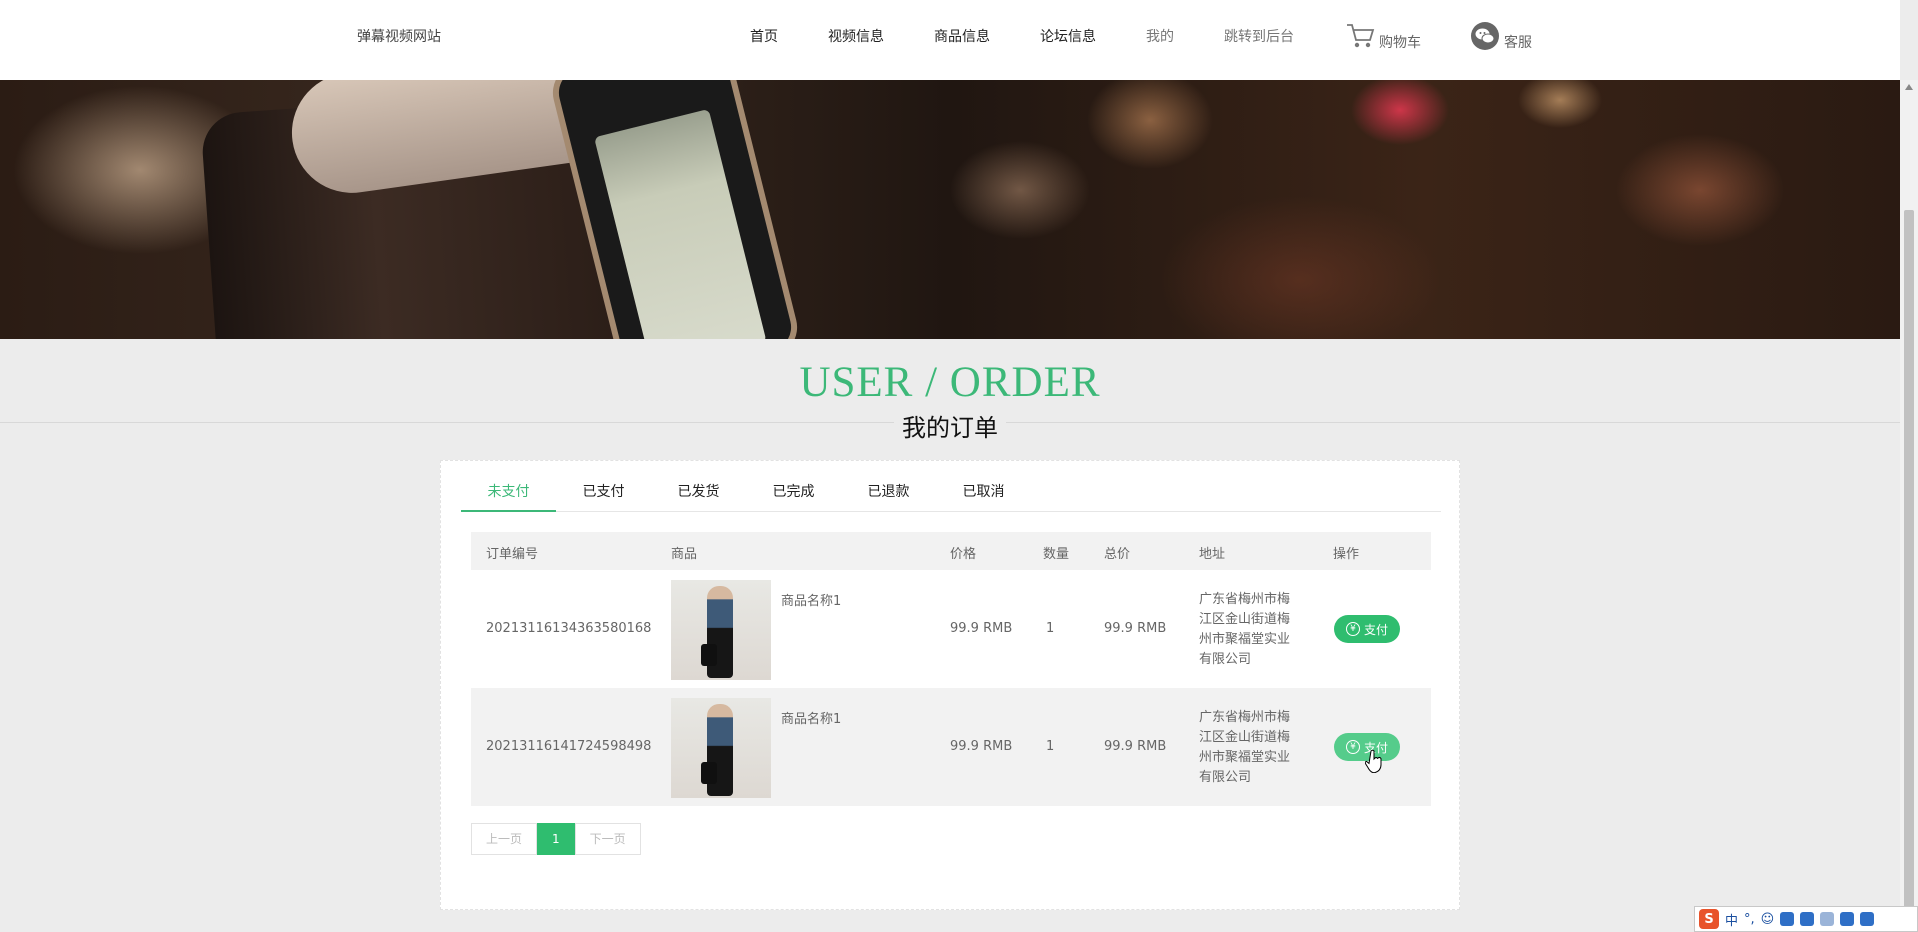 The width and height of the screenshot is (1918, 932). I want to click on nav-service: 客服, so click(1501, 36).